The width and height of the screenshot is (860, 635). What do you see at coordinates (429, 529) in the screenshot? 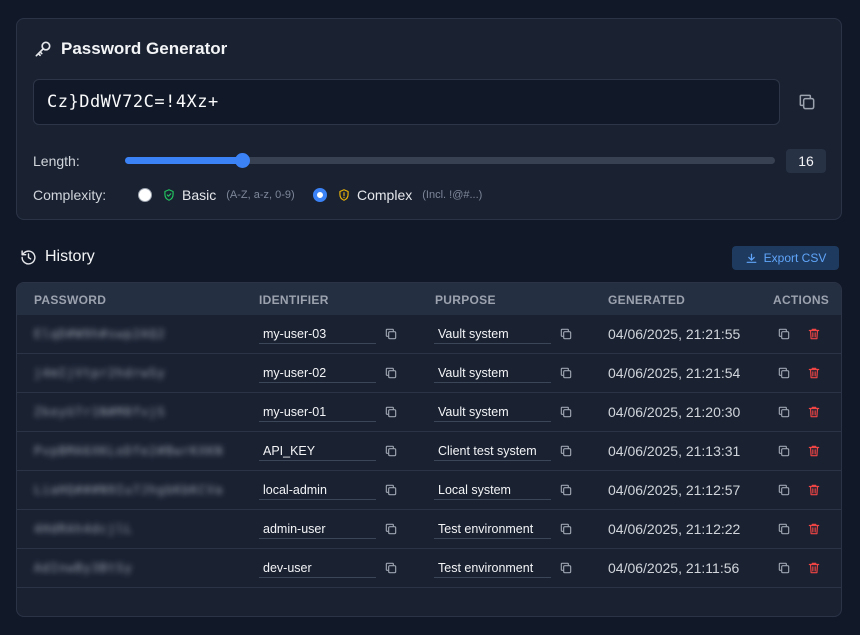
I see `table-row: 4HdRAh4dcjlL 04/06/2025, 21:12:22` at bounding box center [429, 529].